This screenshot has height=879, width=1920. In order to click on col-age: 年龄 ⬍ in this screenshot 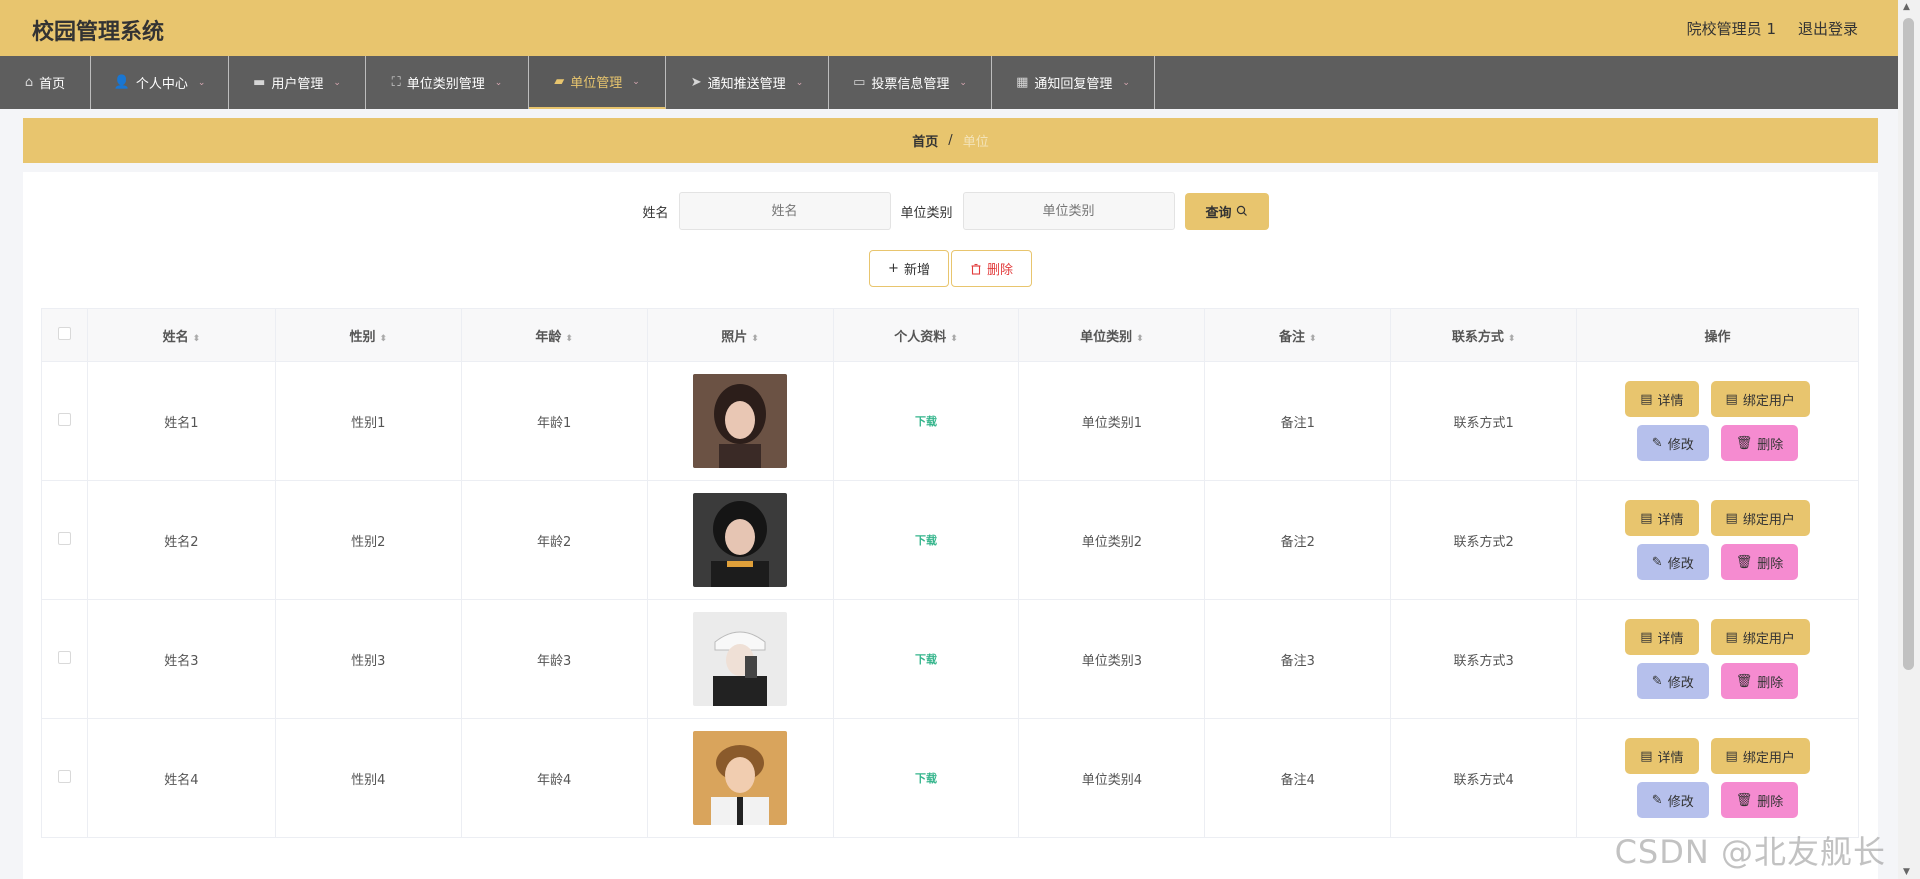, I will do `click(554, 335)`.